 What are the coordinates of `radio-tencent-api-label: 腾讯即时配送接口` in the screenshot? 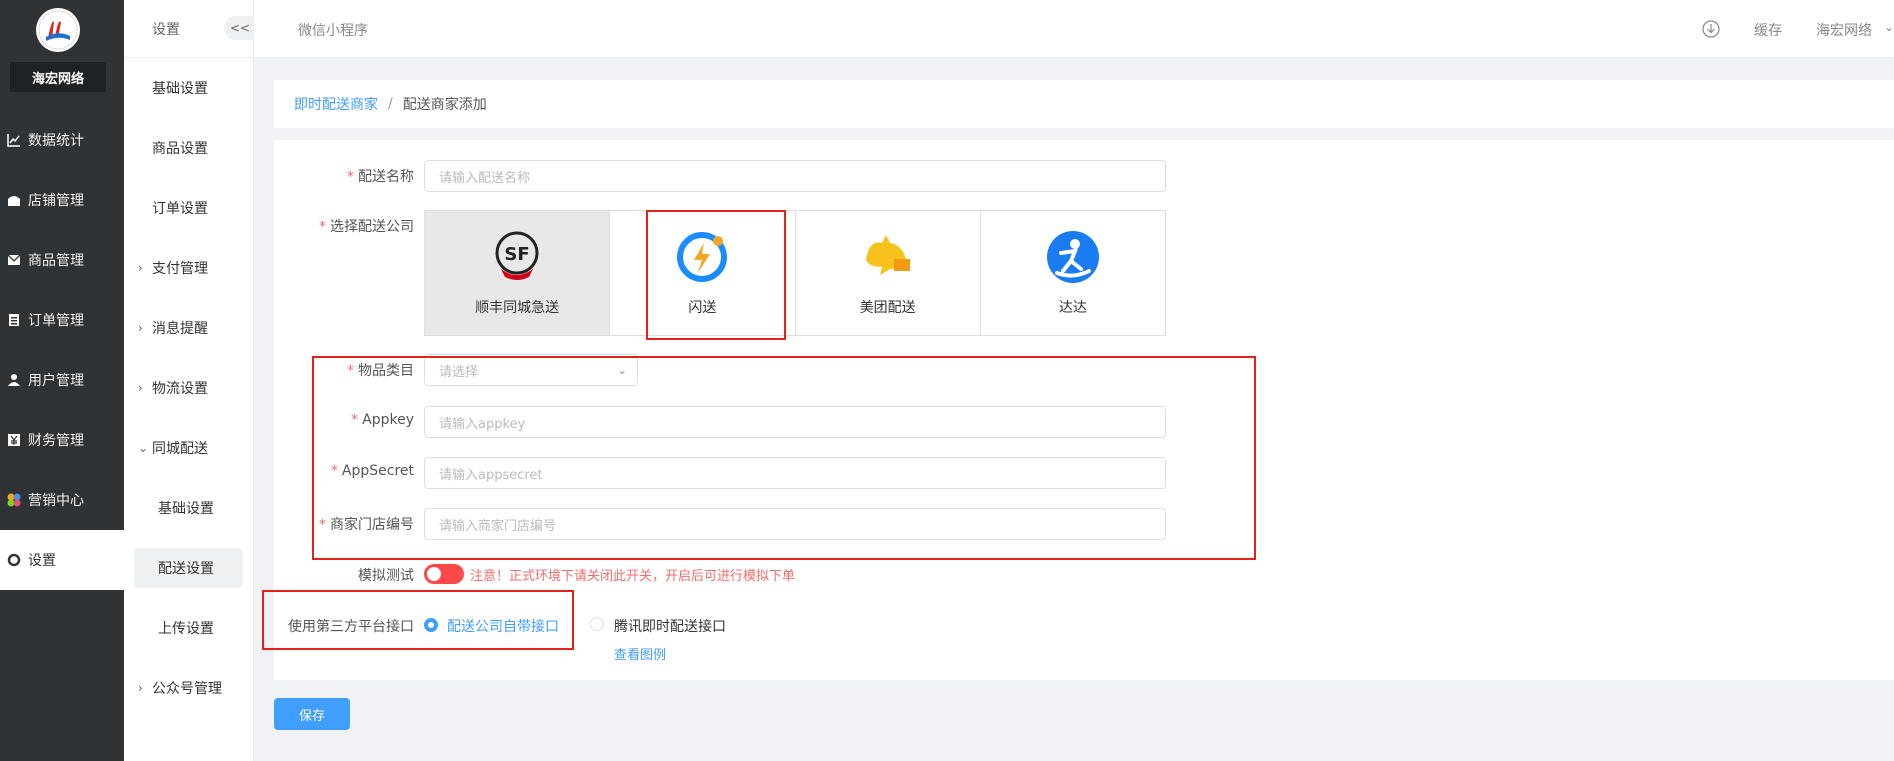 It's located at (670, 626).